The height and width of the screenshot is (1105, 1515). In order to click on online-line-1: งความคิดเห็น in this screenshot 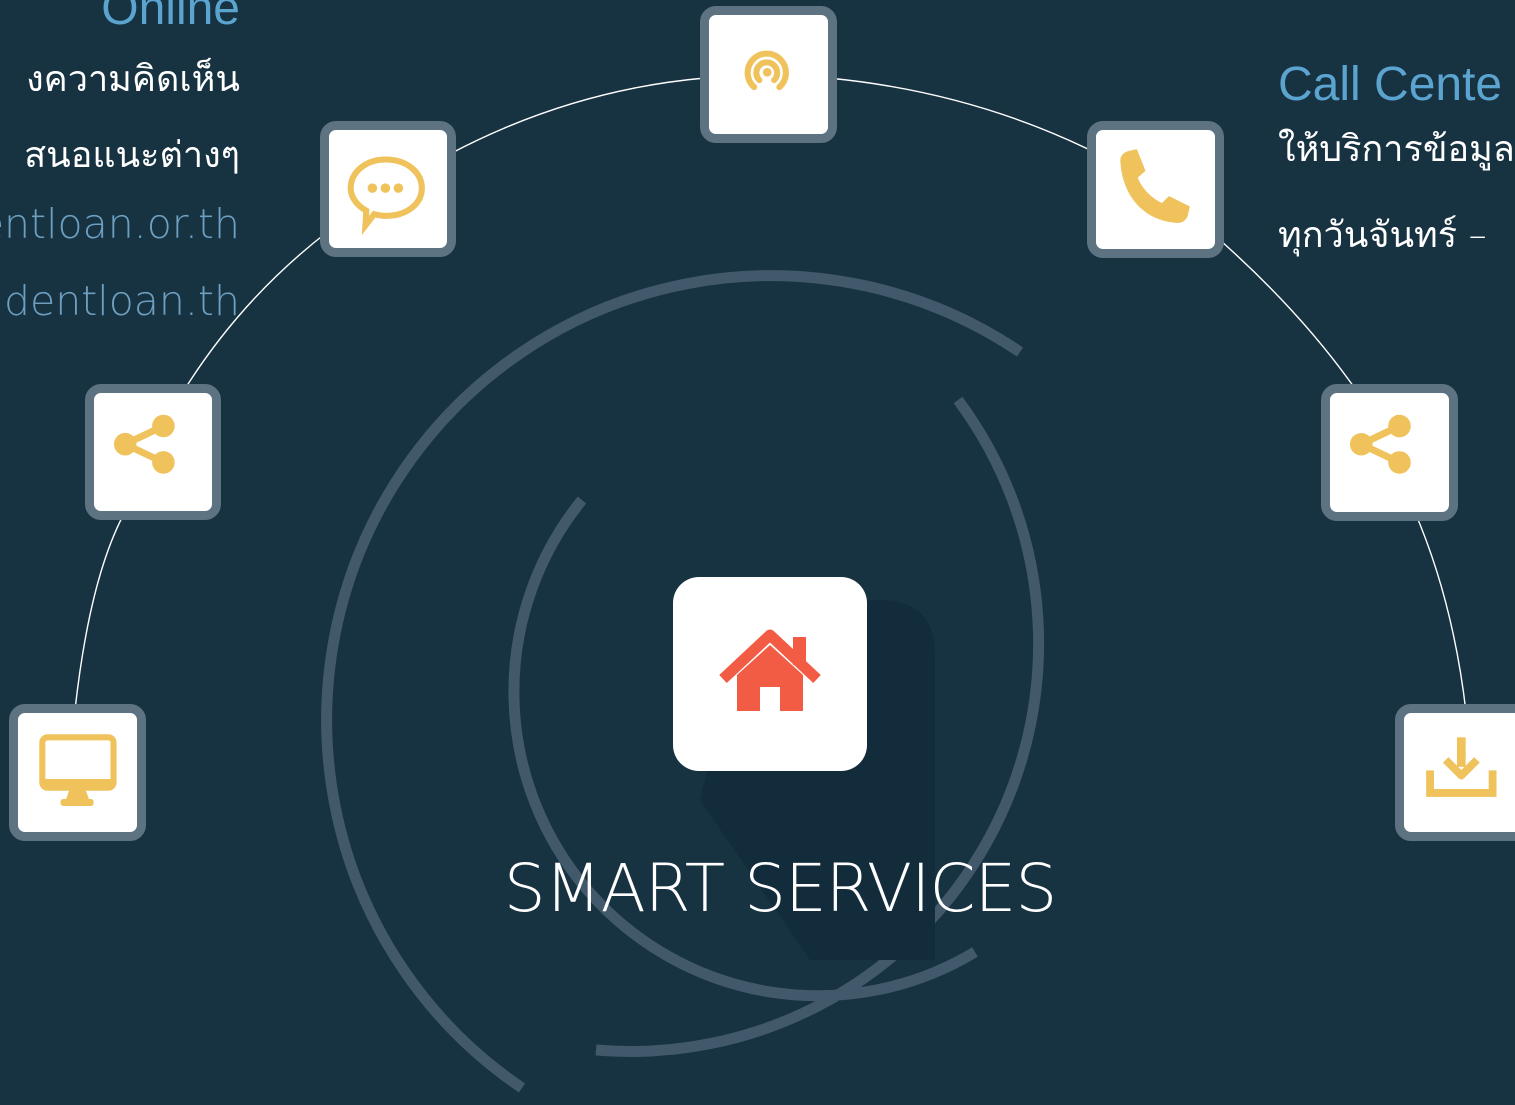, I will do `click(133, 79)`.